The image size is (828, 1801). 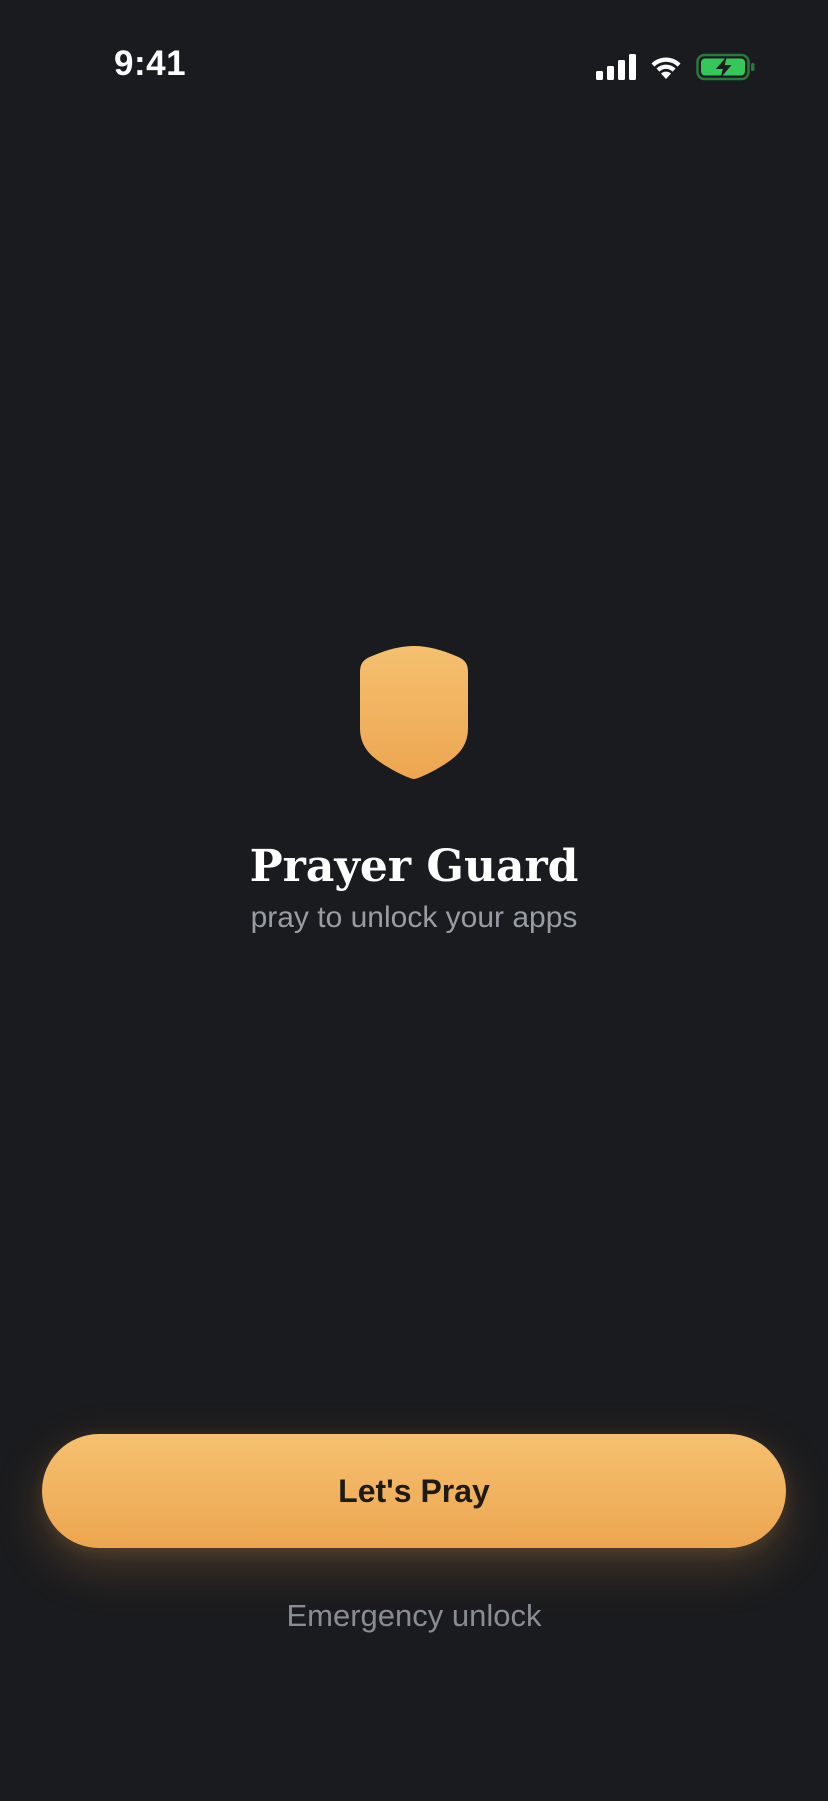 What do you see at coordinates (414, 866) in the screenshot?
I see `app-title: Prayer Guard` at bounding box center [414, 866].